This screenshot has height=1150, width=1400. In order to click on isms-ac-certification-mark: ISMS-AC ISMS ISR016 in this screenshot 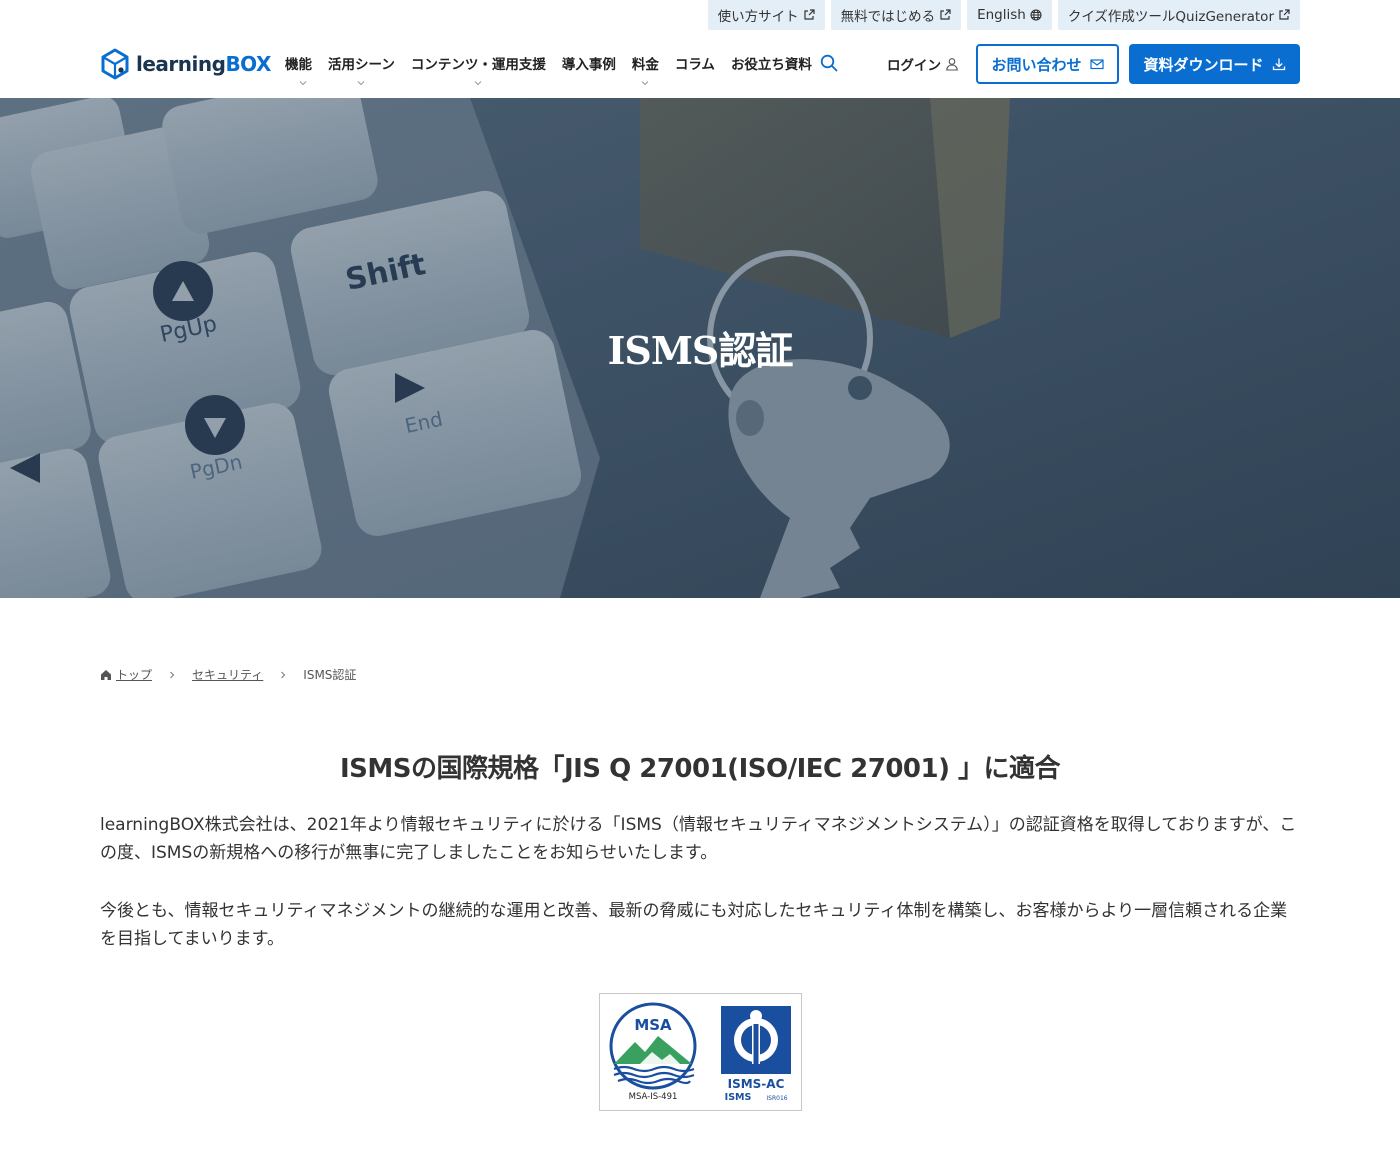, I will do `click(756, 1054)`.